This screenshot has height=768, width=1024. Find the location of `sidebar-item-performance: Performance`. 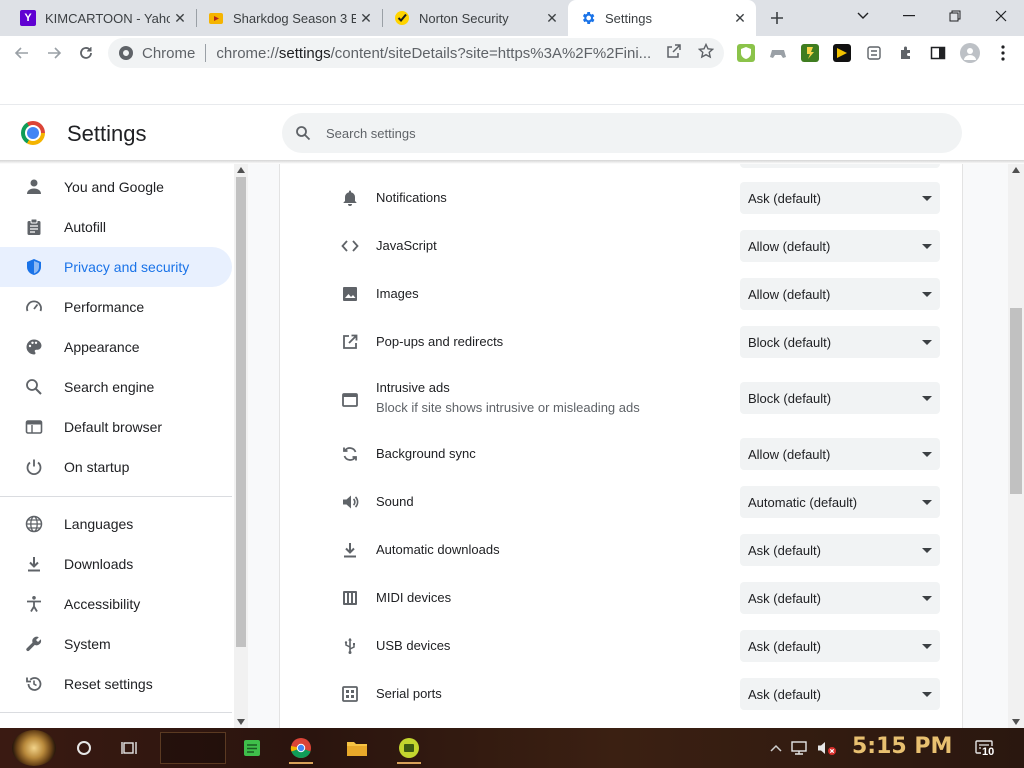

sidebar-item-performance: Performance is located at coordinates (116, 307).